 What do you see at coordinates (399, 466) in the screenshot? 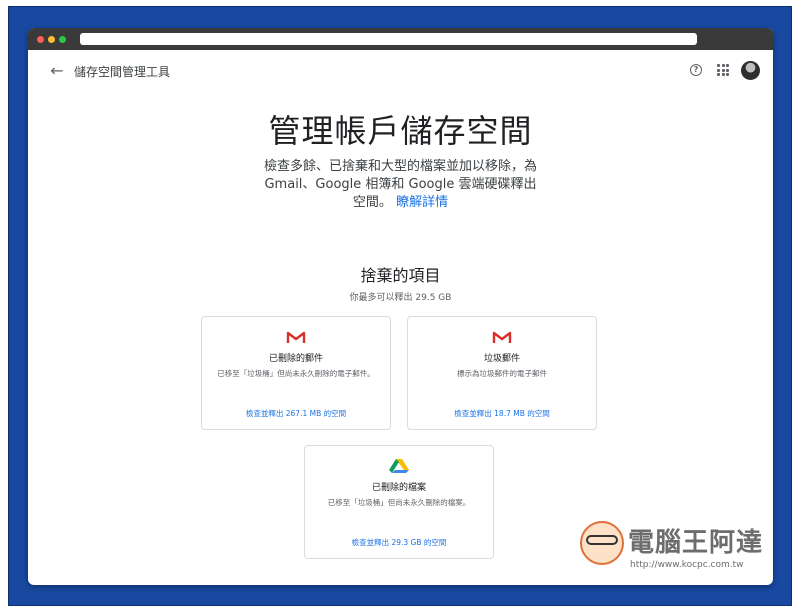
I see `google-drive-icon` at bounding box center [399, 466].